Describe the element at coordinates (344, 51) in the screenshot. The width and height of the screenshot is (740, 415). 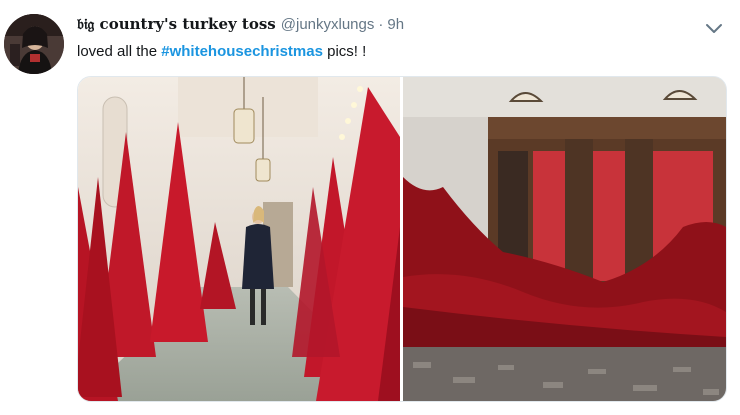
I see `tweet-text-after: pics! !` at that location.